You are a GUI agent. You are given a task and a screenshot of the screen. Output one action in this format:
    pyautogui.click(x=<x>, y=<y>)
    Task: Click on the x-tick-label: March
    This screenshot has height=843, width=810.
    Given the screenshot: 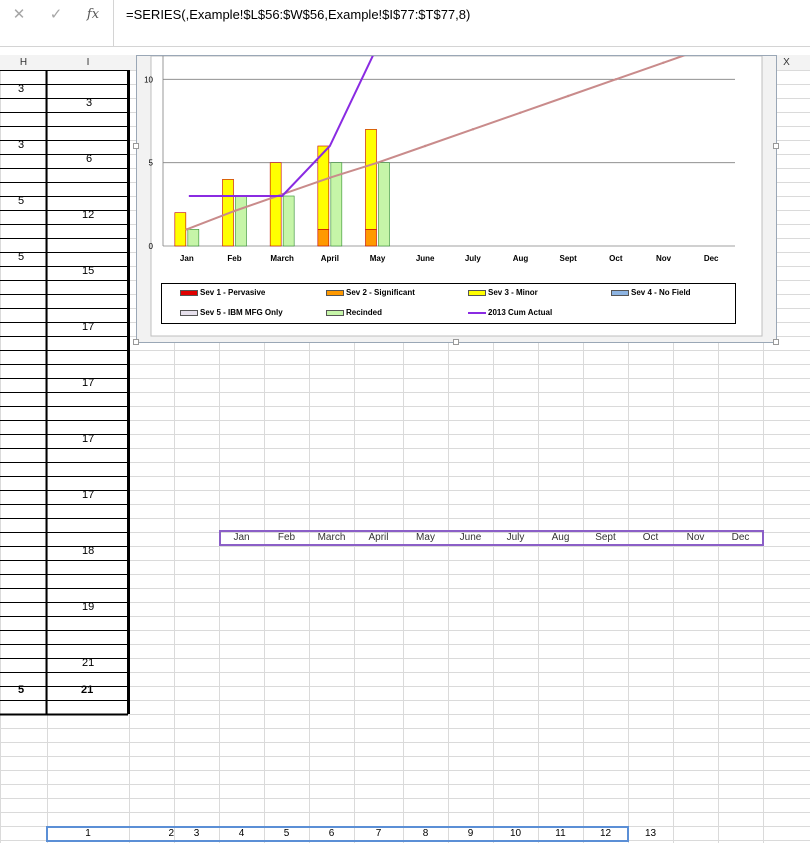 What is the action you would take?
    pyautogui.click(x=282, y=258)
    